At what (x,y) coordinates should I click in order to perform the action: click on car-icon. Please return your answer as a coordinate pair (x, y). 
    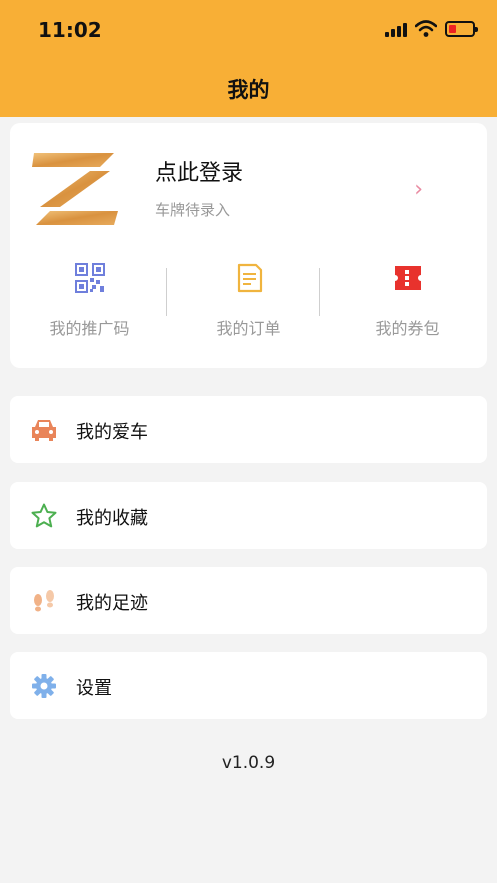
    Looking at the image, I should click on (44, 430).